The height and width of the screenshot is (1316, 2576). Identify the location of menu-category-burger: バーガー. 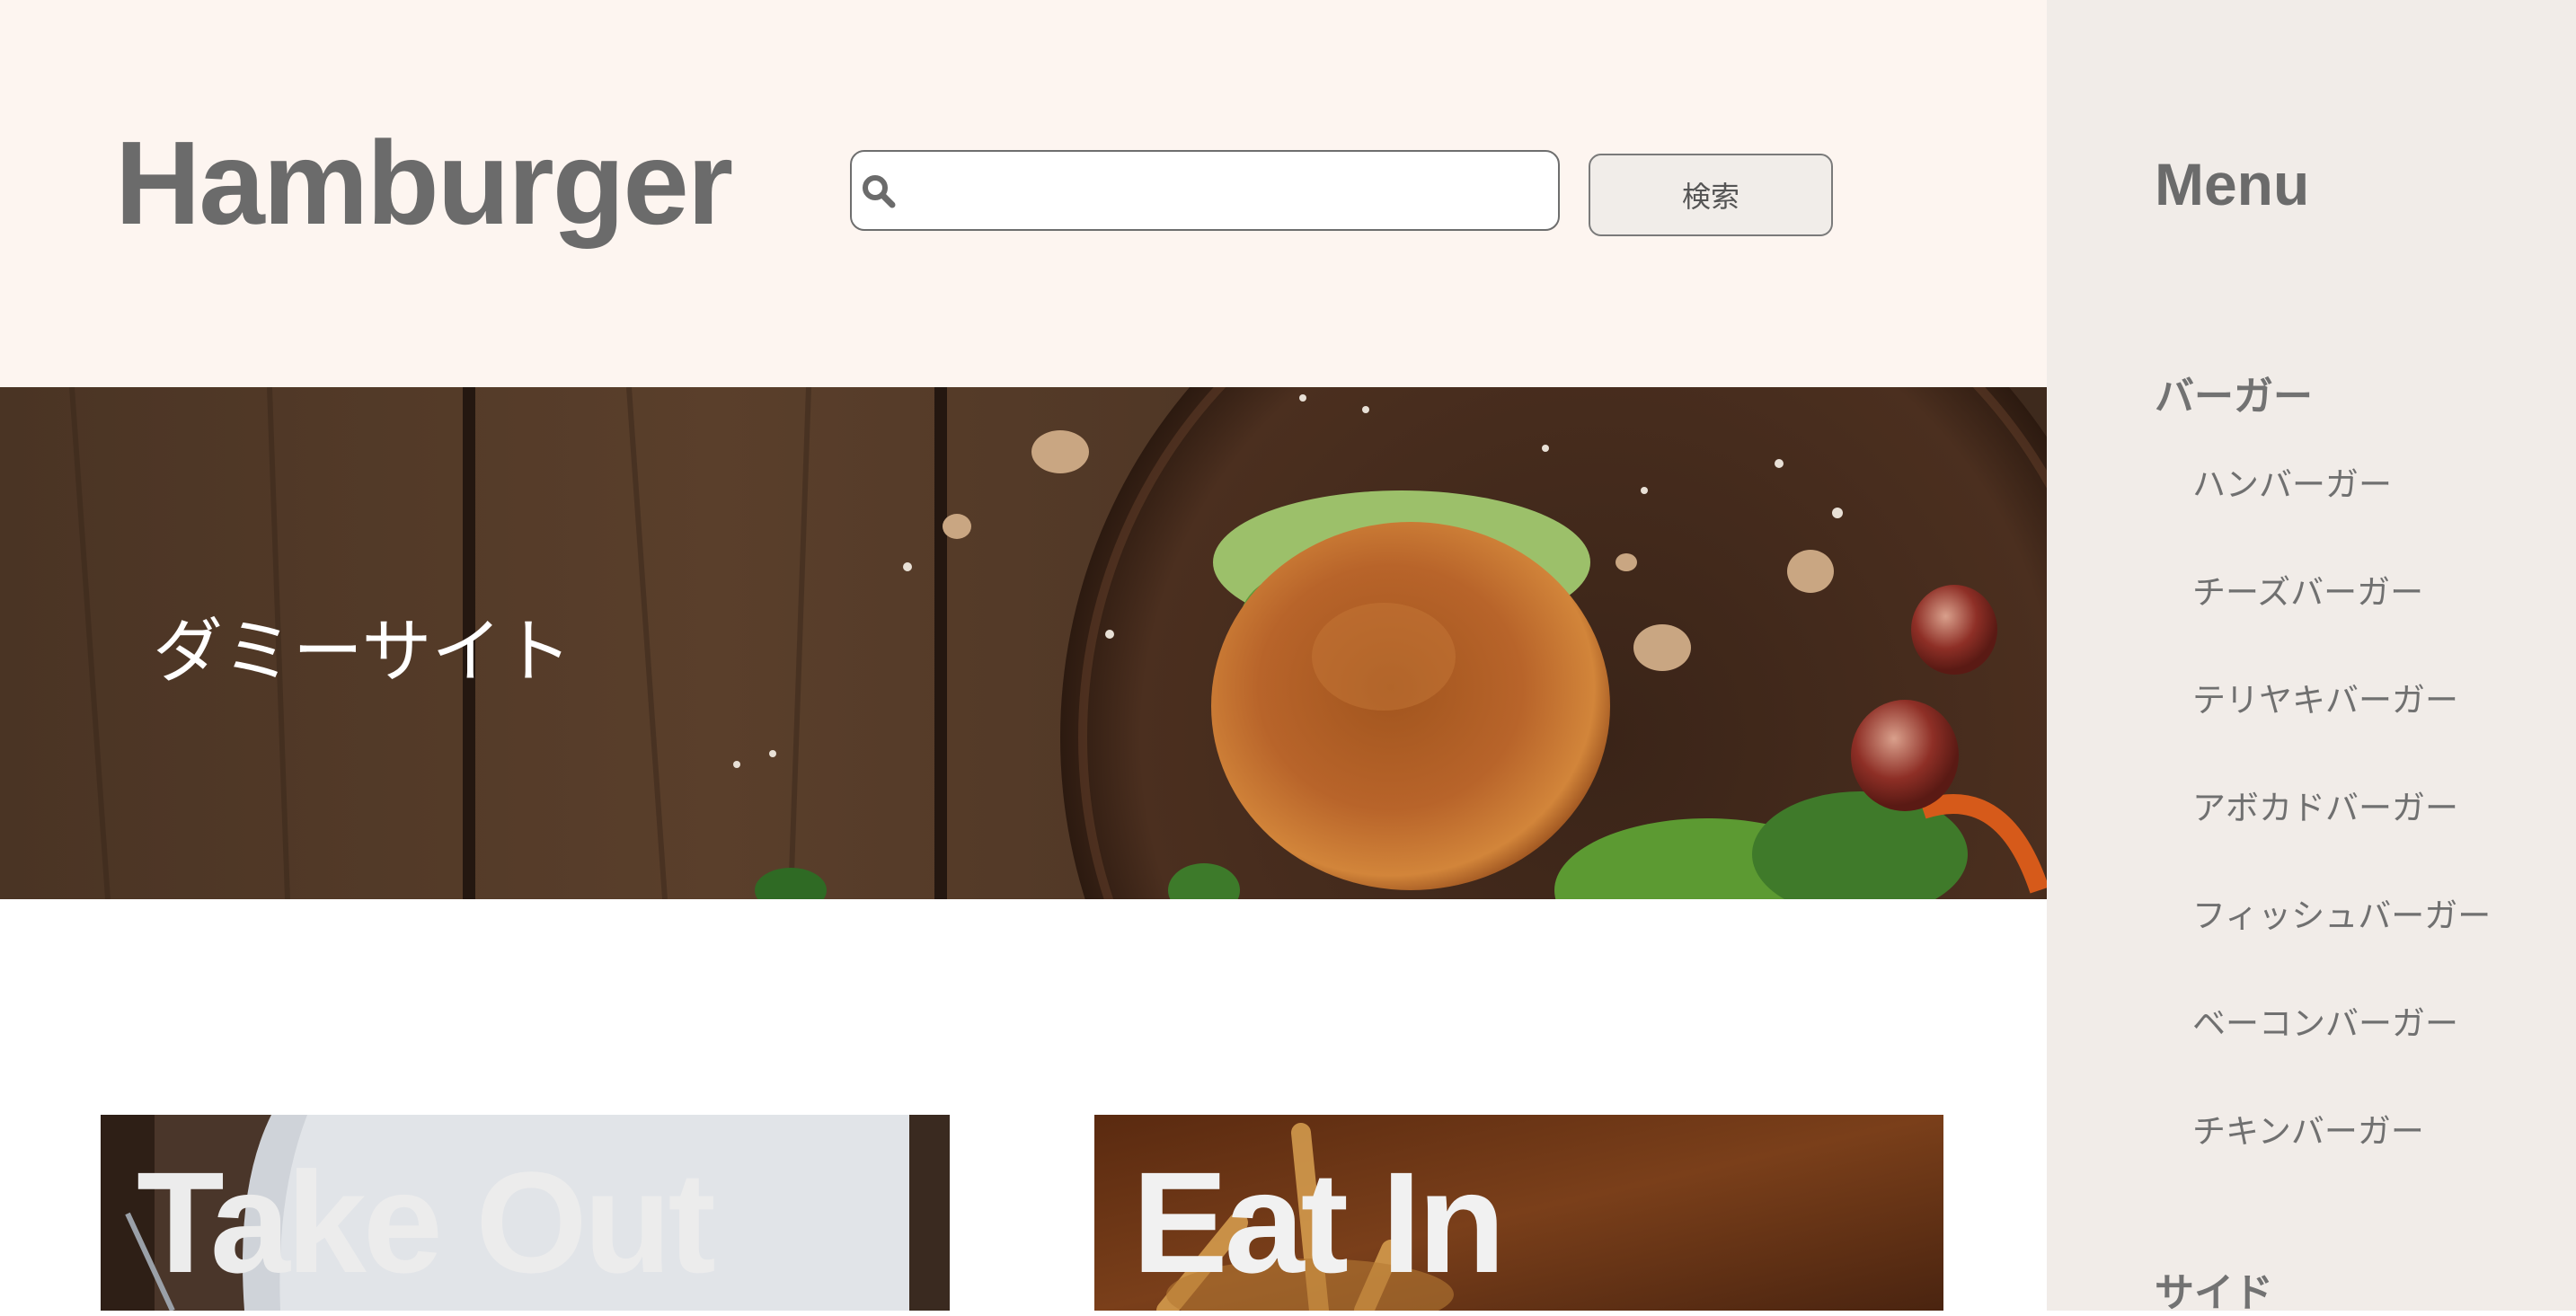
(2234, 397).